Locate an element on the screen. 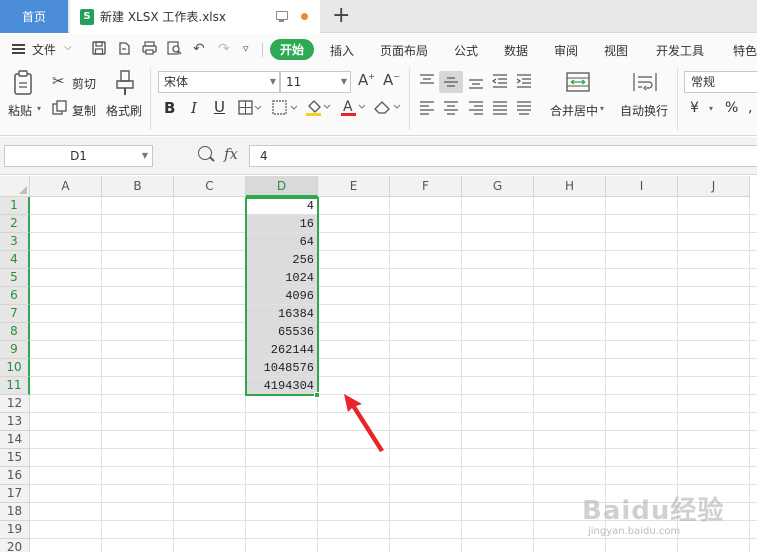  justify-icon is located at coordinates (500, 109).